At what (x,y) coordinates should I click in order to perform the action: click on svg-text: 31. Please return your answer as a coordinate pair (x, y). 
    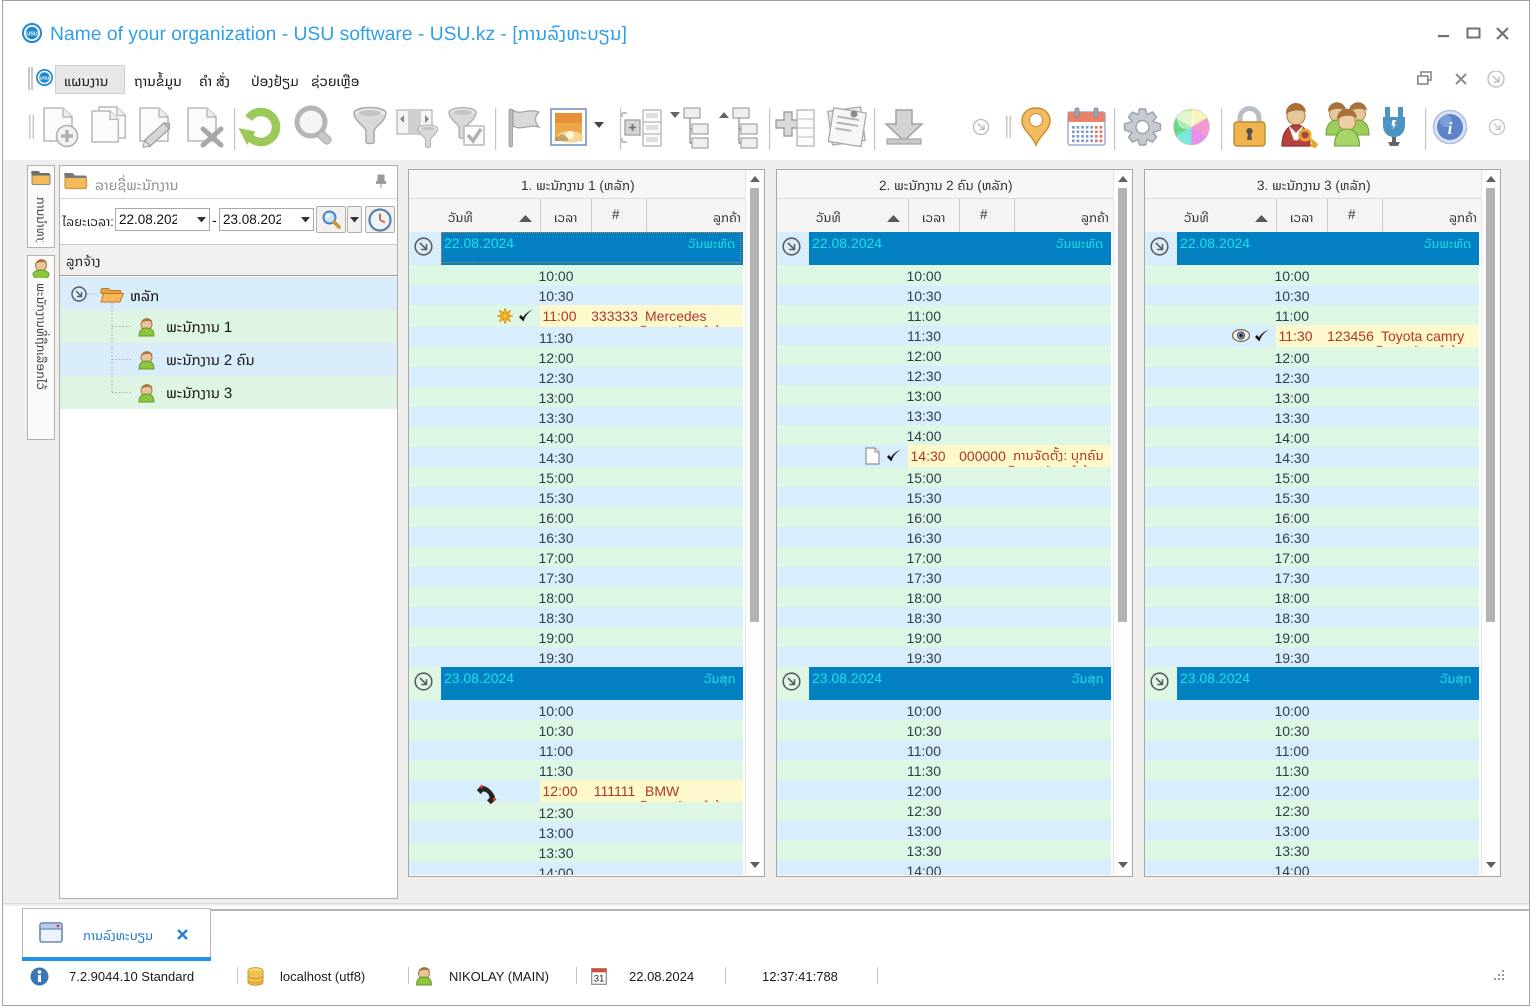
    Looking at the image, I should click on (599, 979).